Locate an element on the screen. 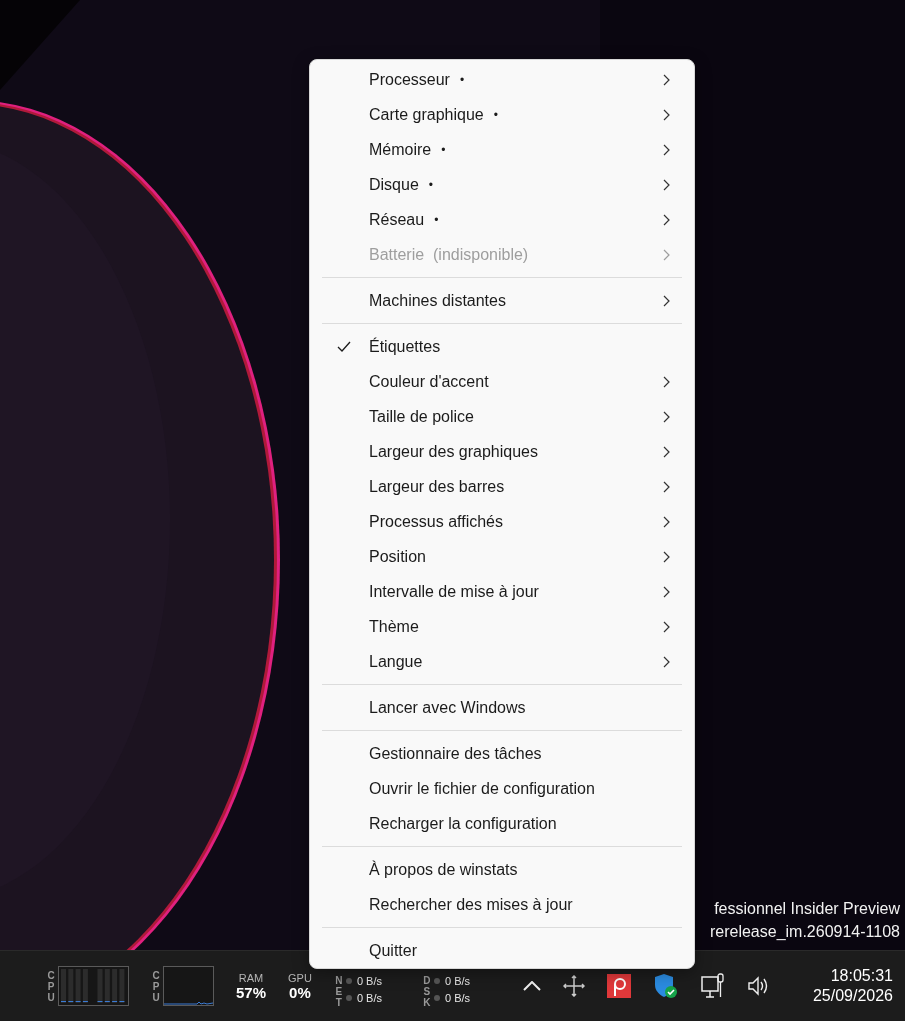  menu-item: Lancer avec Windows is located at coordinates (502, 707).